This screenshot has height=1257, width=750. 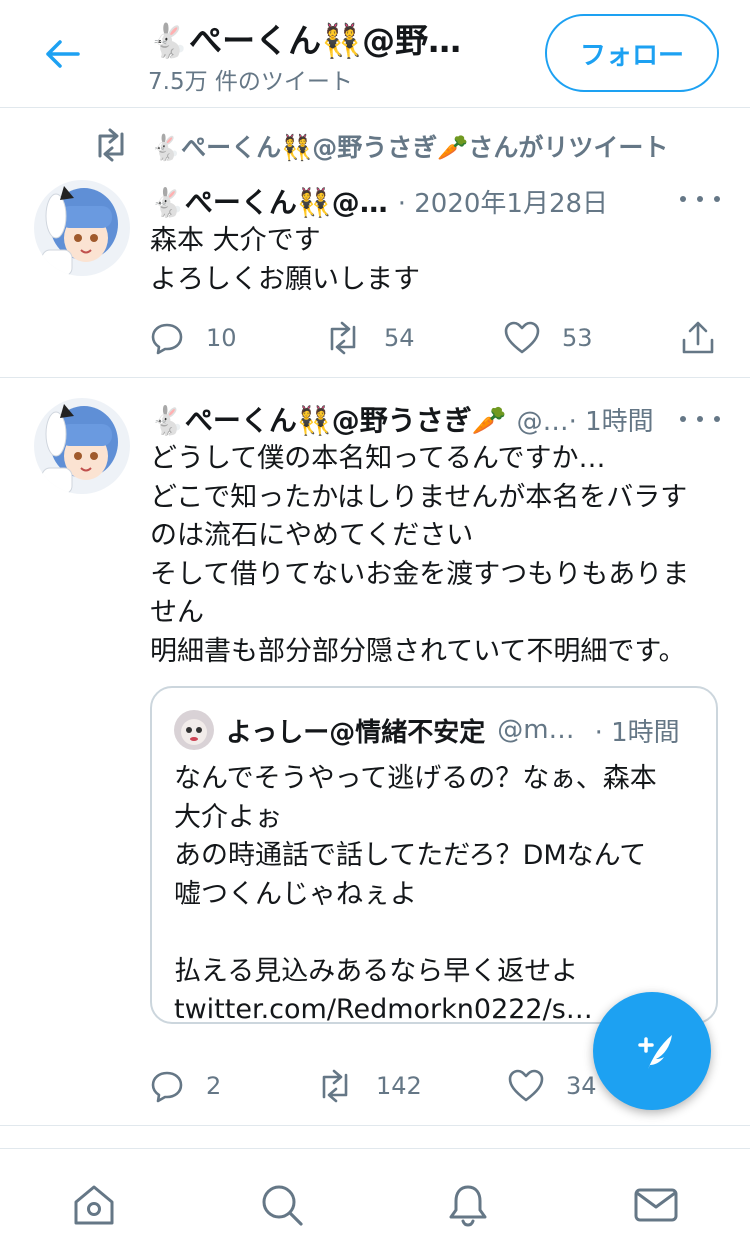 I want to click on arrow-left-icon, so click(x=63, y=54).